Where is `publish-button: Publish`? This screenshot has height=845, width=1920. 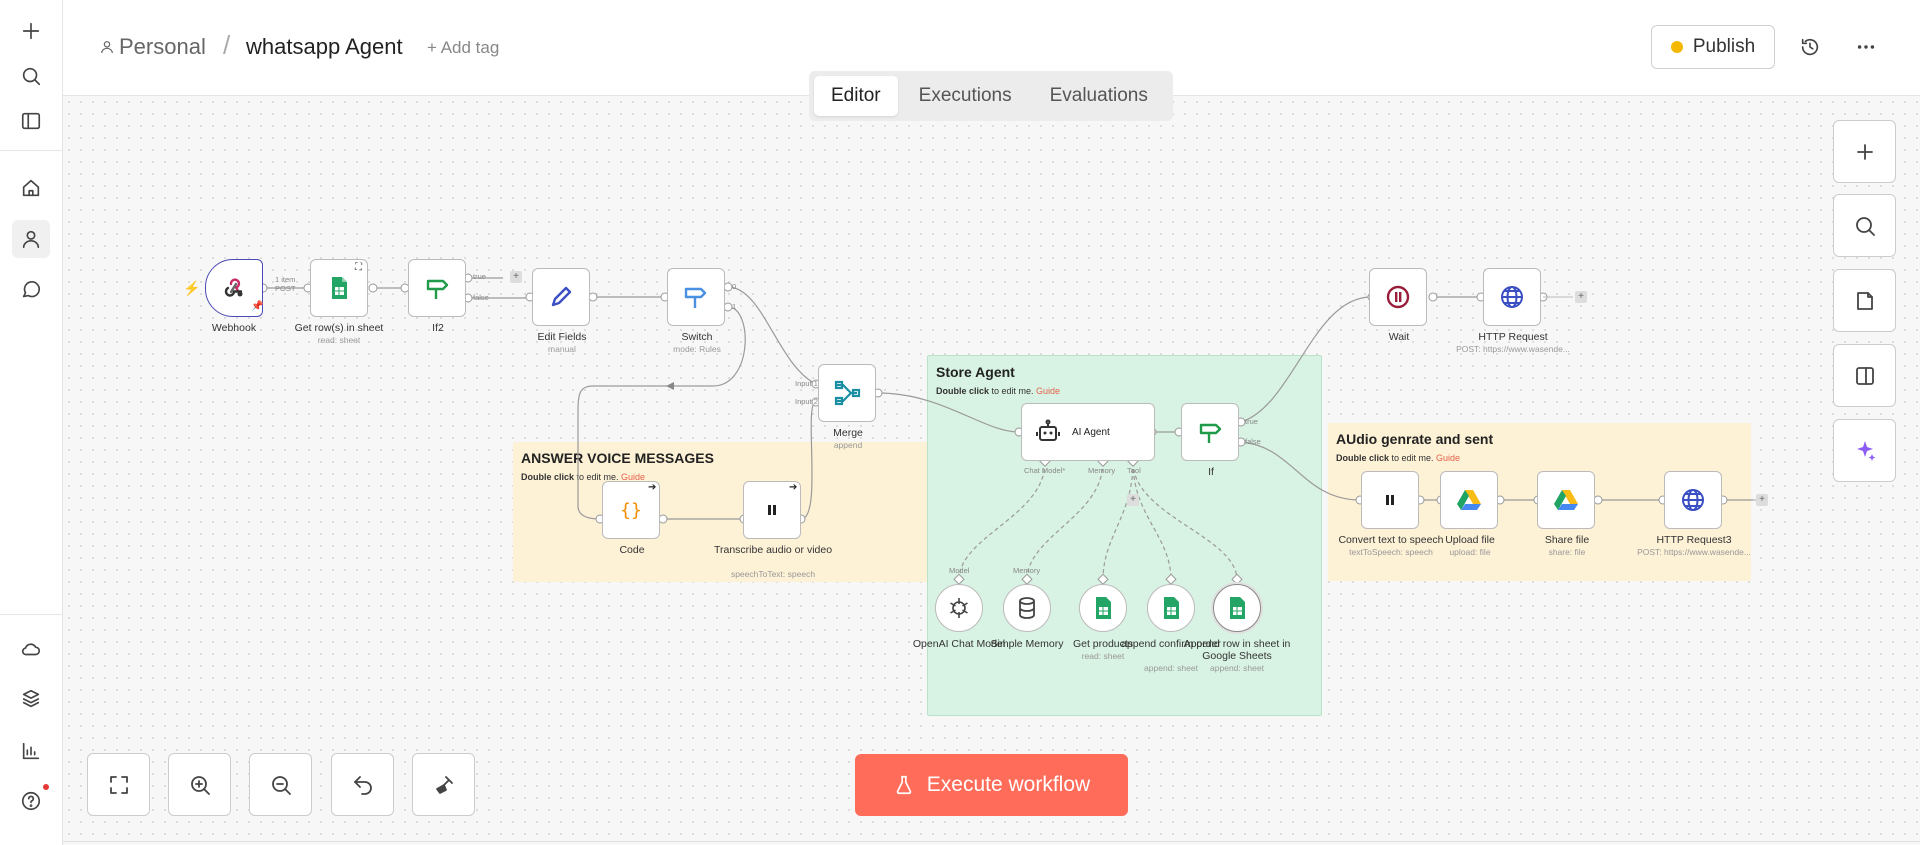 publish-button: Publish is located at coordinates (1713, 47).